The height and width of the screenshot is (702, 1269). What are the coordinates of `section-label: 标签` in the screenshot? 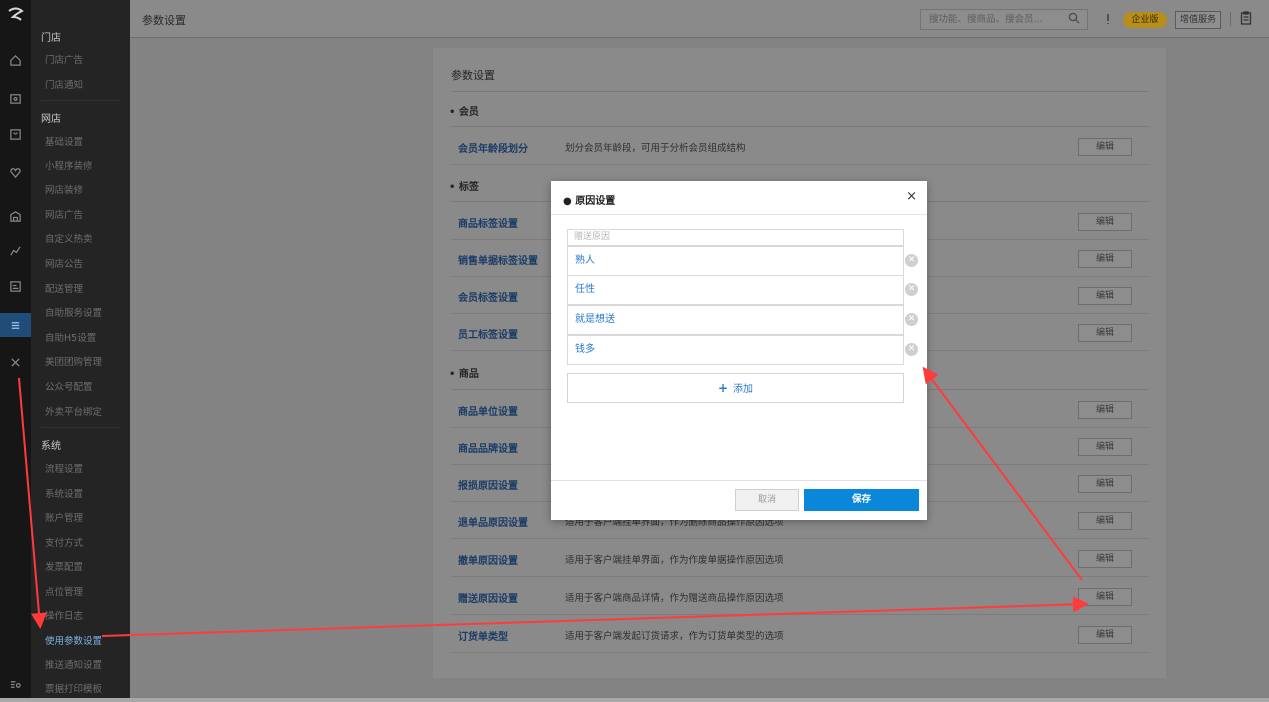 It's located at (468, 187).